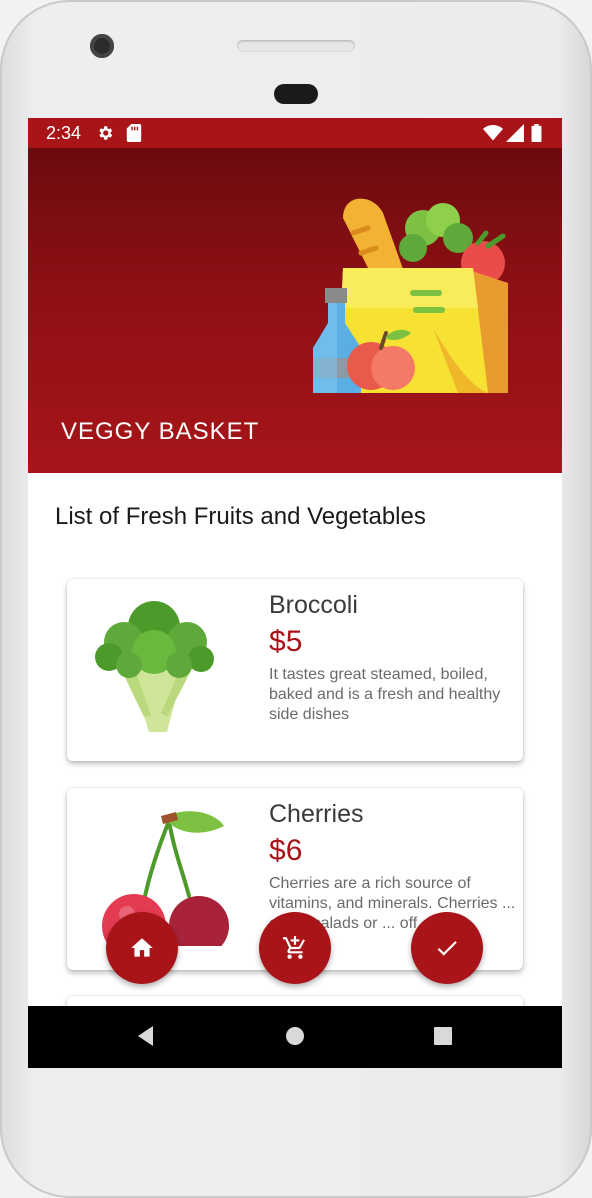 Image resolution: width=592 pixels, height=1198 pixels. I want to click on home-button, so click(142, 948).